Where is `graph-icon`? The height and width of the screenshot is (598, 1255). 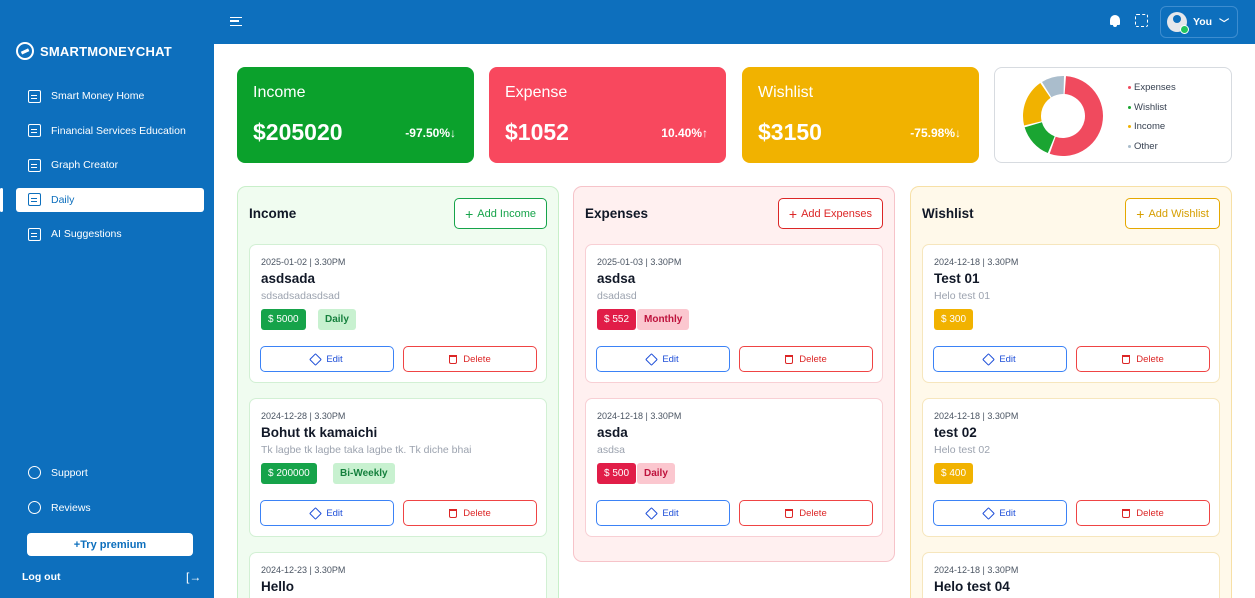 graph-icon is located at coordinates (34, 165).